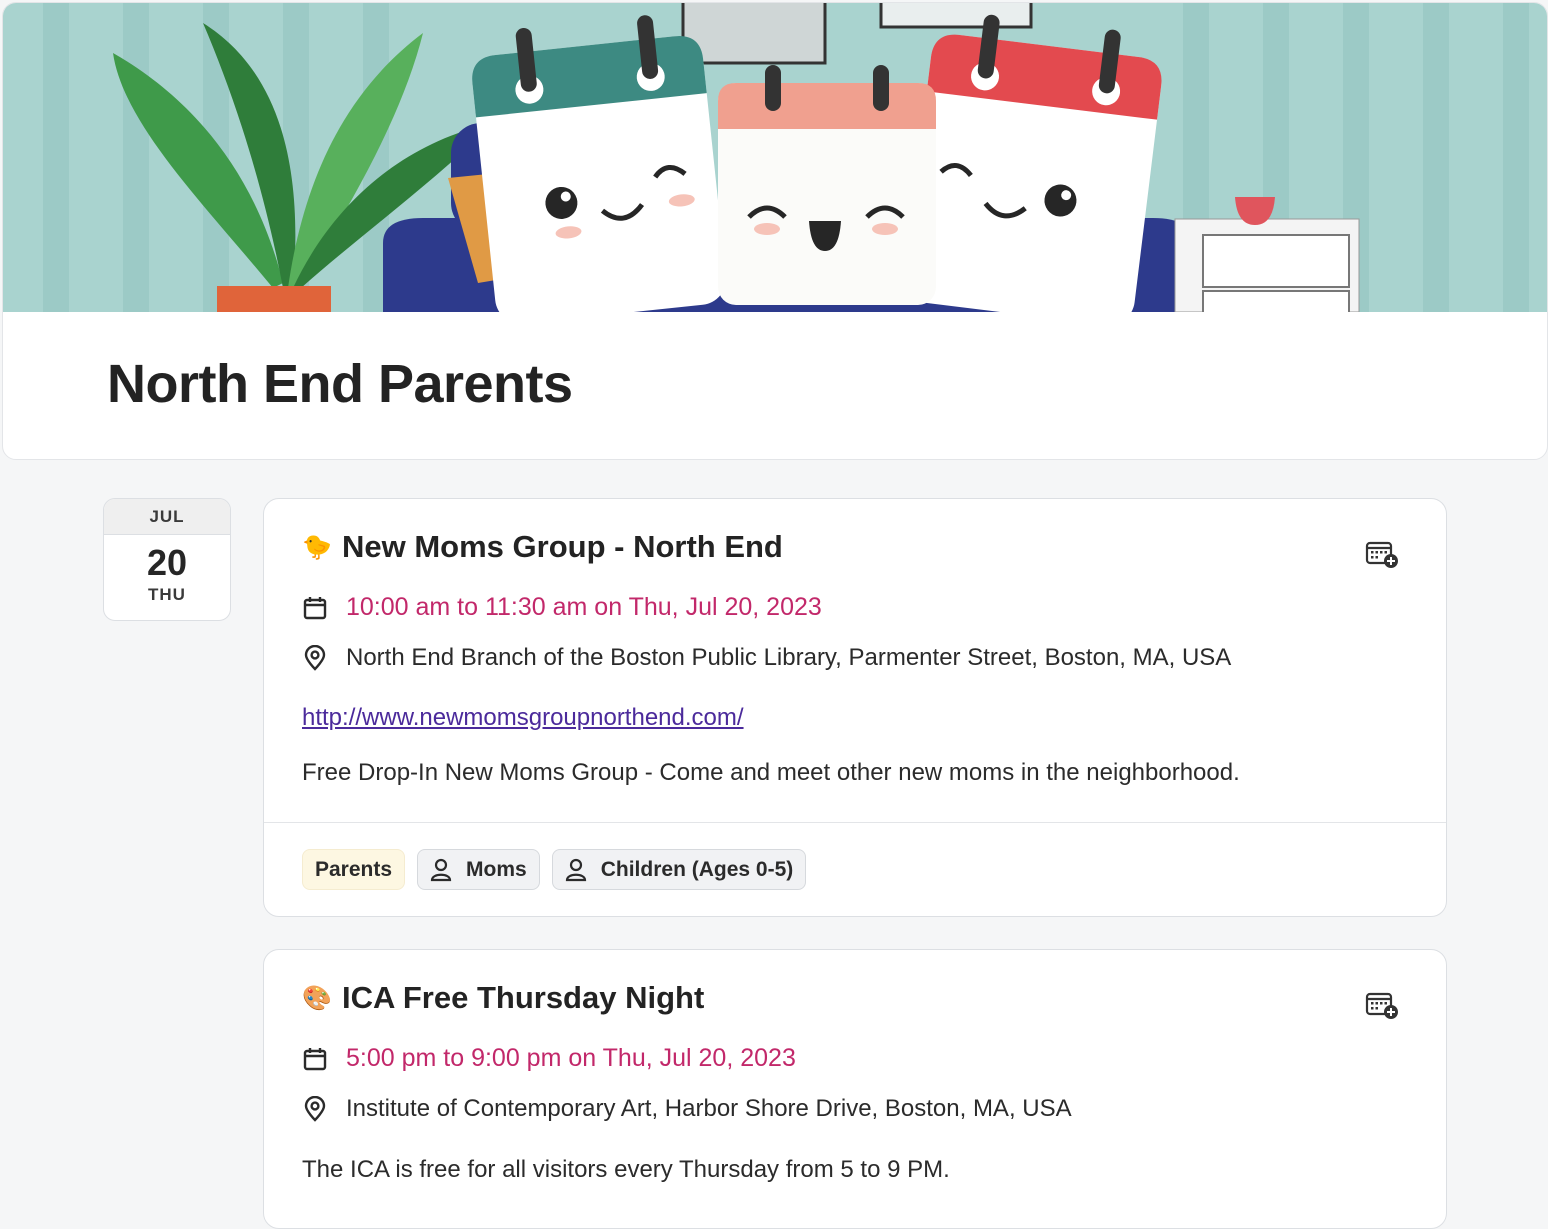  Describe the element at coordinates (697, 869) in the screenshot. I see `audience-tag-label: Children (Ages 0-5)` at that location.